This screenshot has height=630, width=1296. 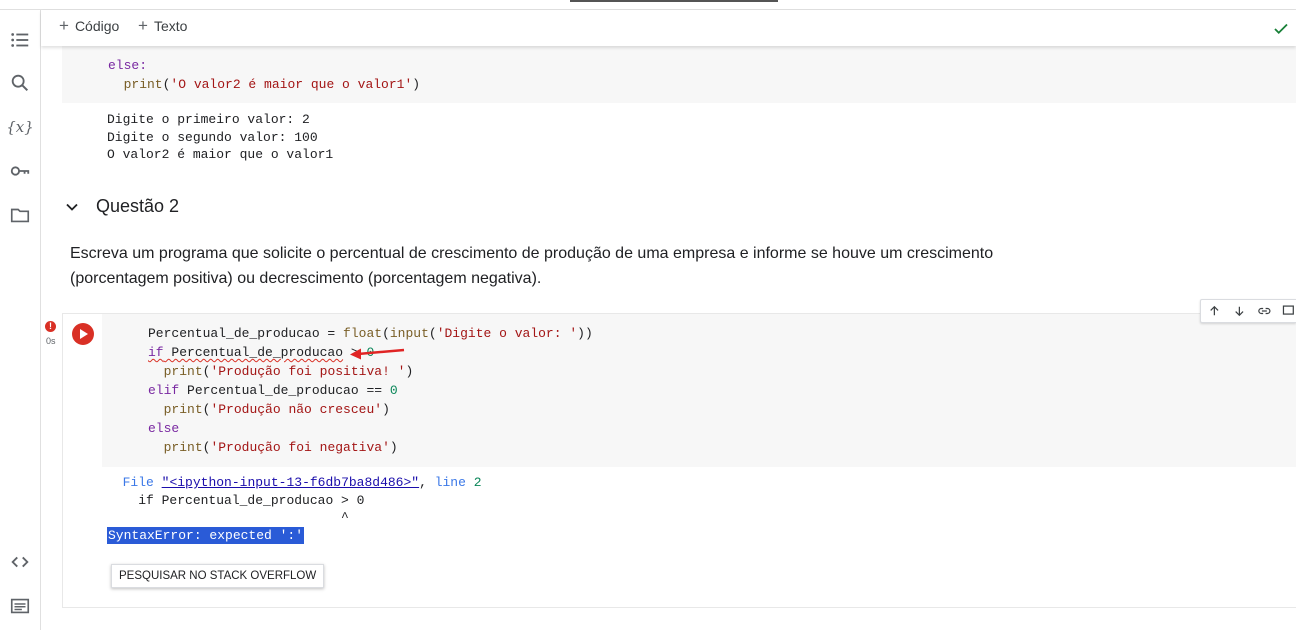 I want to click on code-line: print('Produção foi negativa'), so click(x=280, y=447).